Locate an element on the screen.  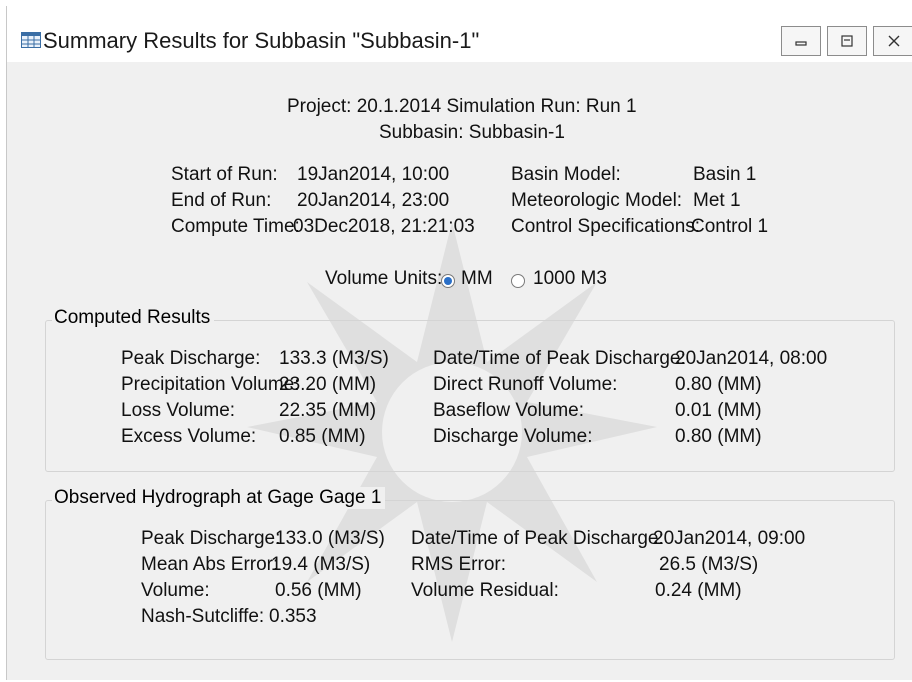
maximize-icon is located at coordinates (847, 41).